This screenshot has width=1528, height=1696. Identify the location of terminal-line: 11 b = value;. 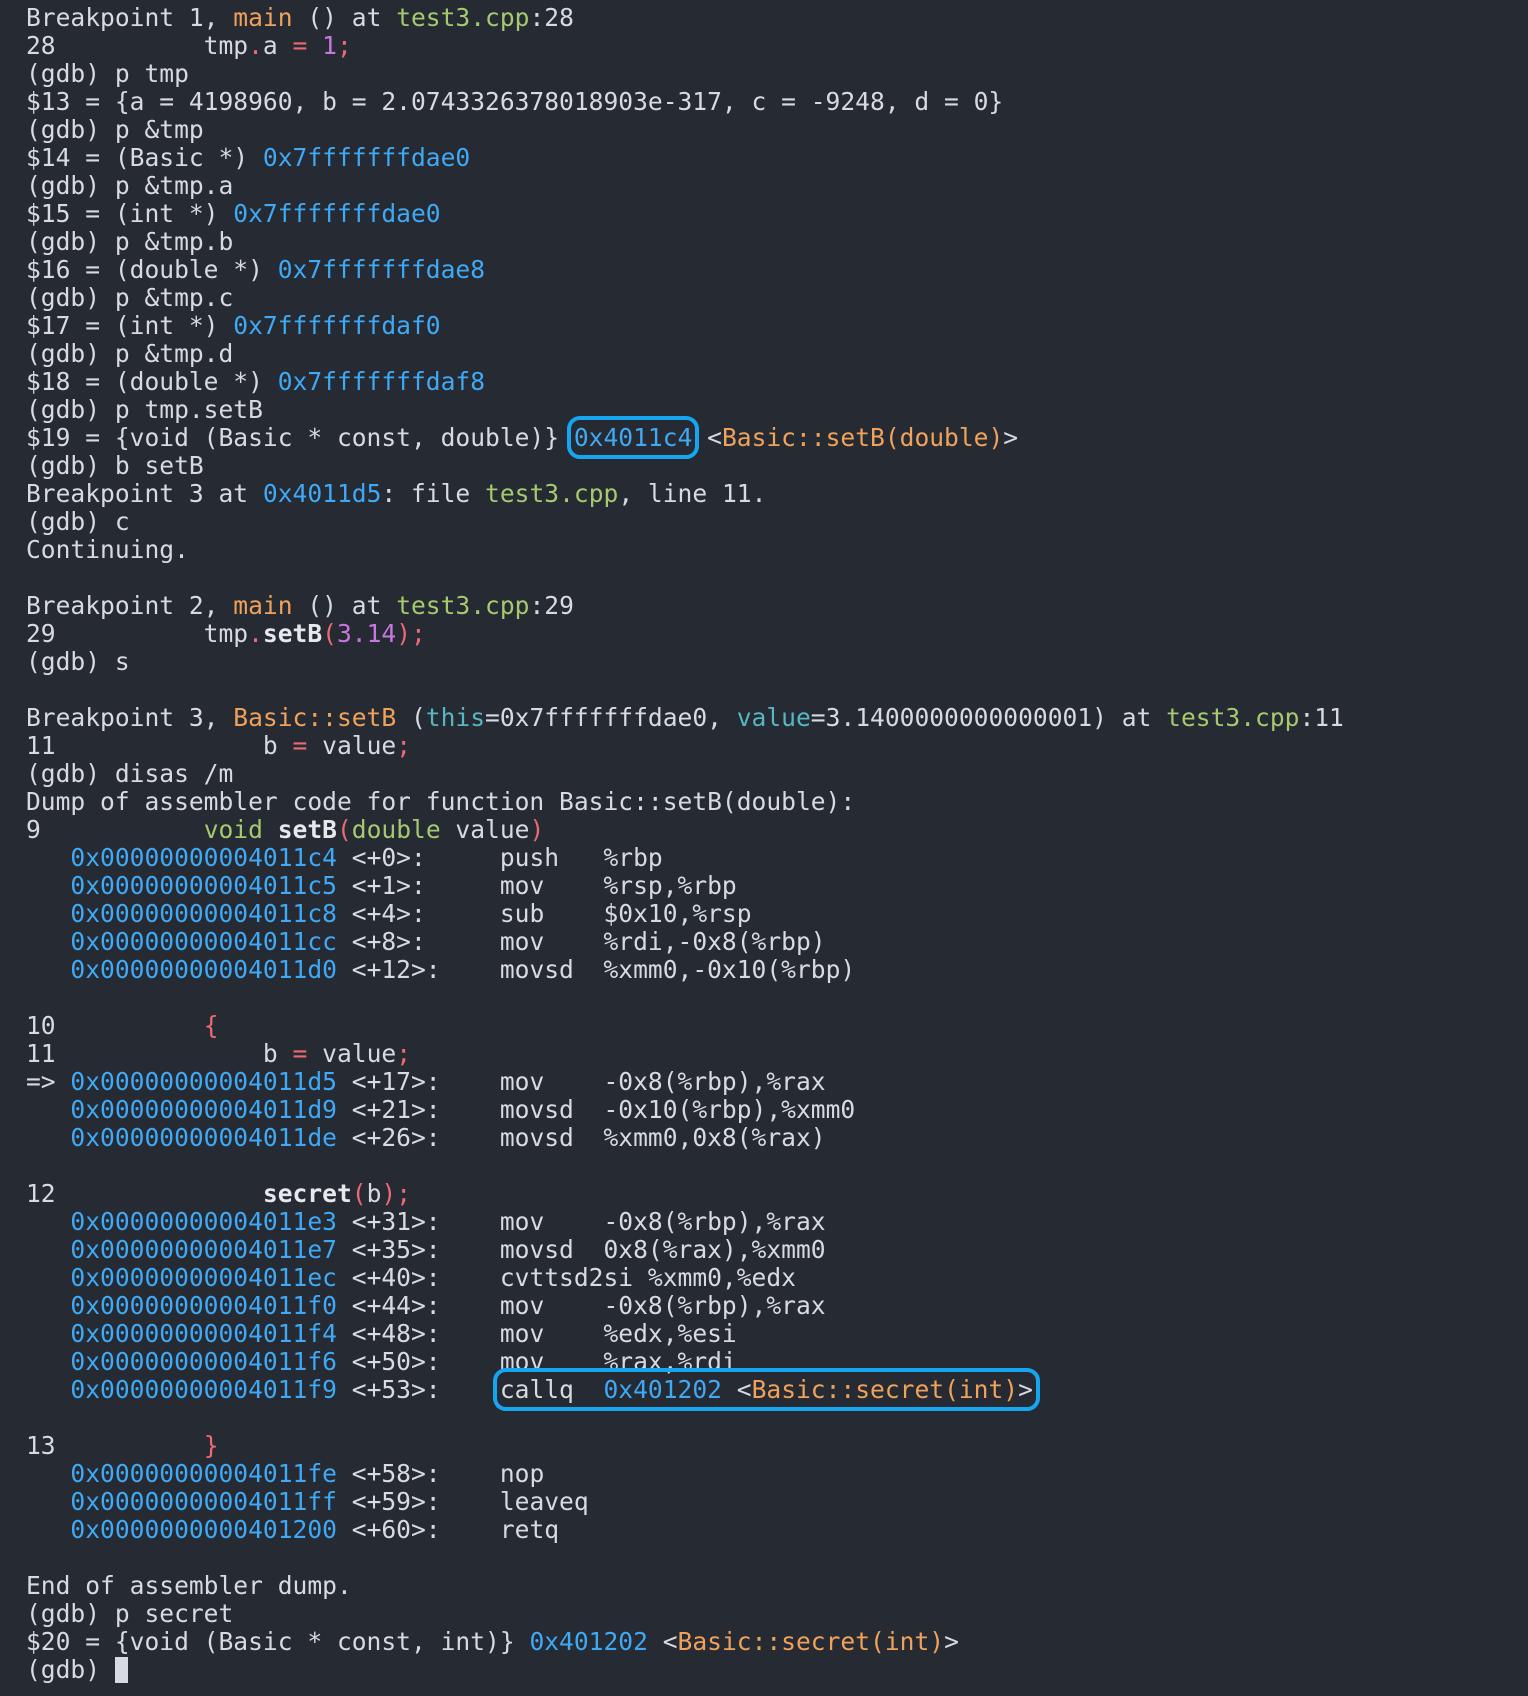
(777, 1054).